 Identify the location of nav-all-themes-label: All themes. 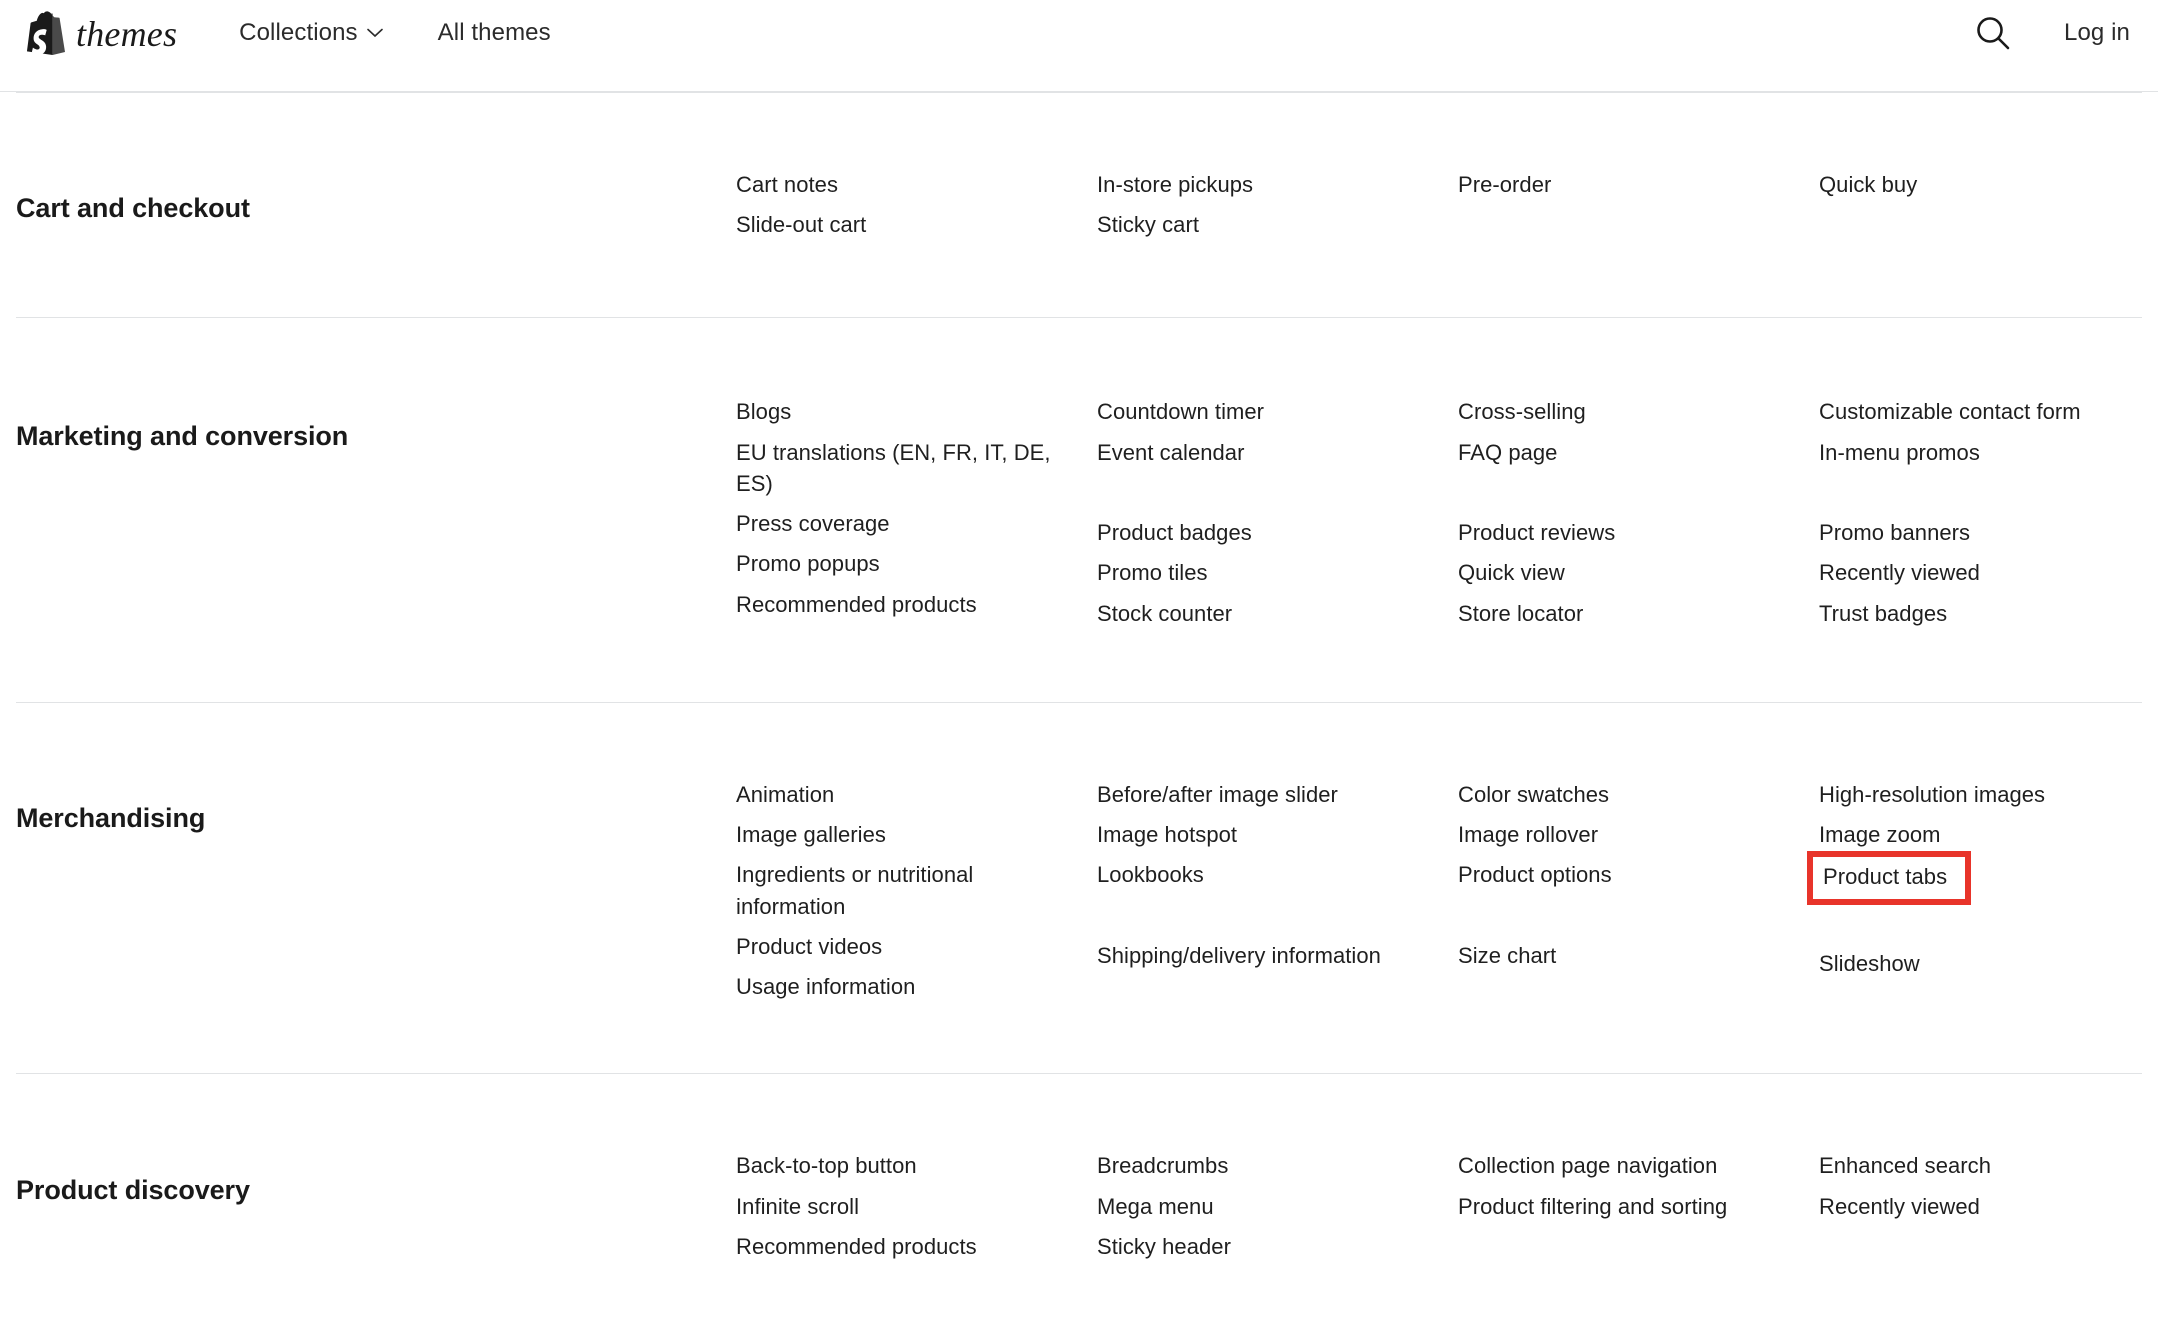
(494, 32).